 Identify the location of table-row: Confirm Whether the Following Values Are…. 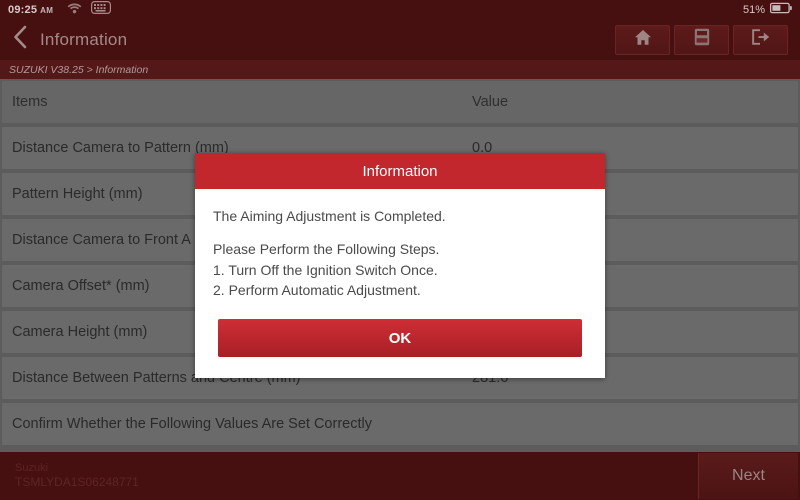
(400, 424).